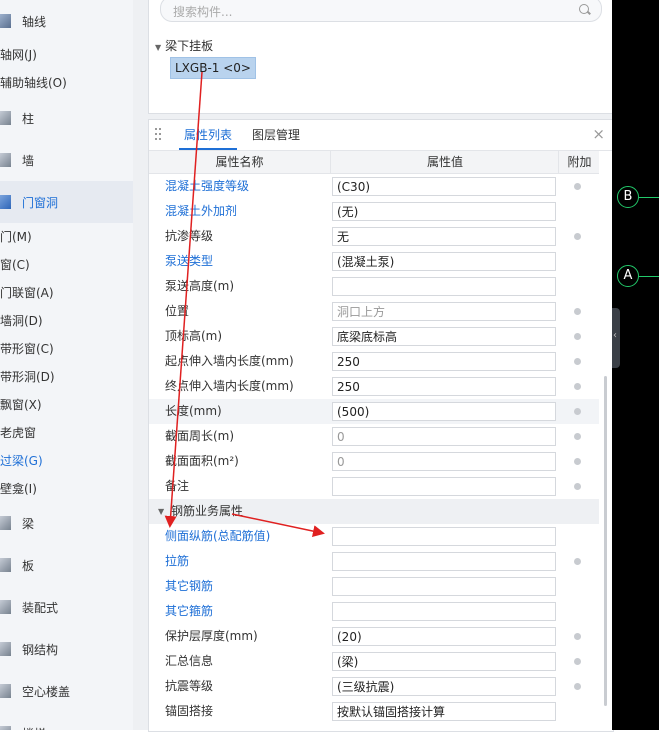 Image resolution: width=659 pixels, height=732 pixels. Describe the element at coordinates (444, 336) in the screenshot. I see `property-value-input: 底梁底标高` at that location.